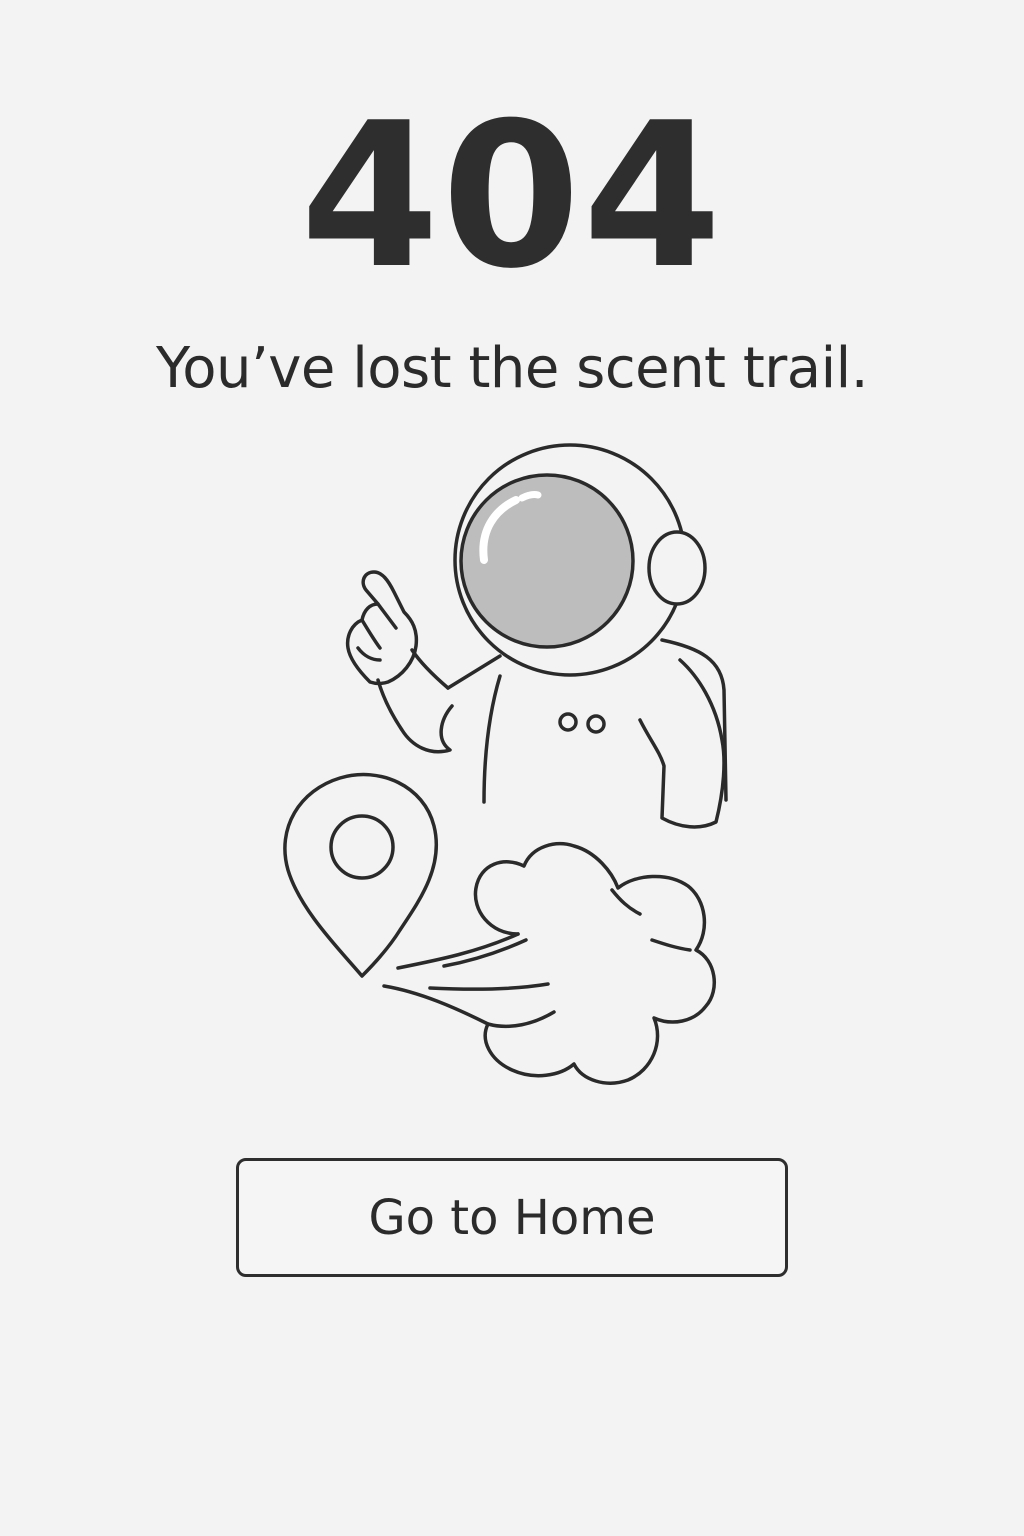 Image resolution: width=1024 pixels, height=1536 pixels. I want to click on error-code: 404, so click(512, 196).